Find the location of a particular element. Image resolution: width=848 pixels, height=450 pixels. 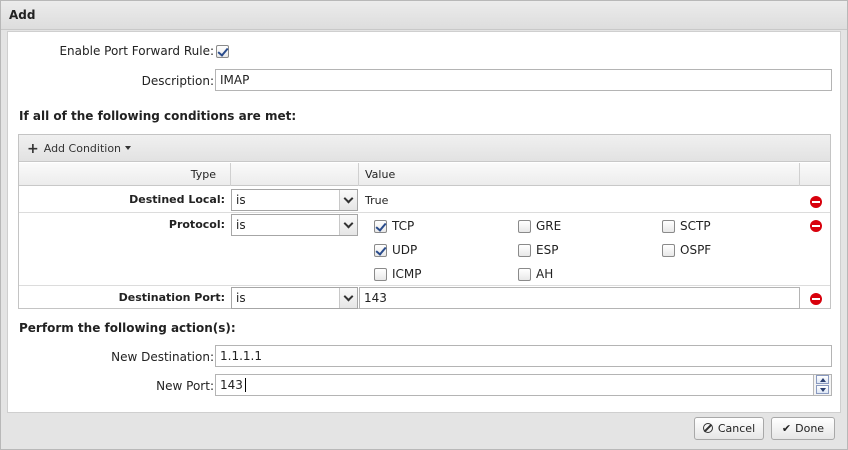

protocol-ospf-checkbox is located at coordinates (668, 250).